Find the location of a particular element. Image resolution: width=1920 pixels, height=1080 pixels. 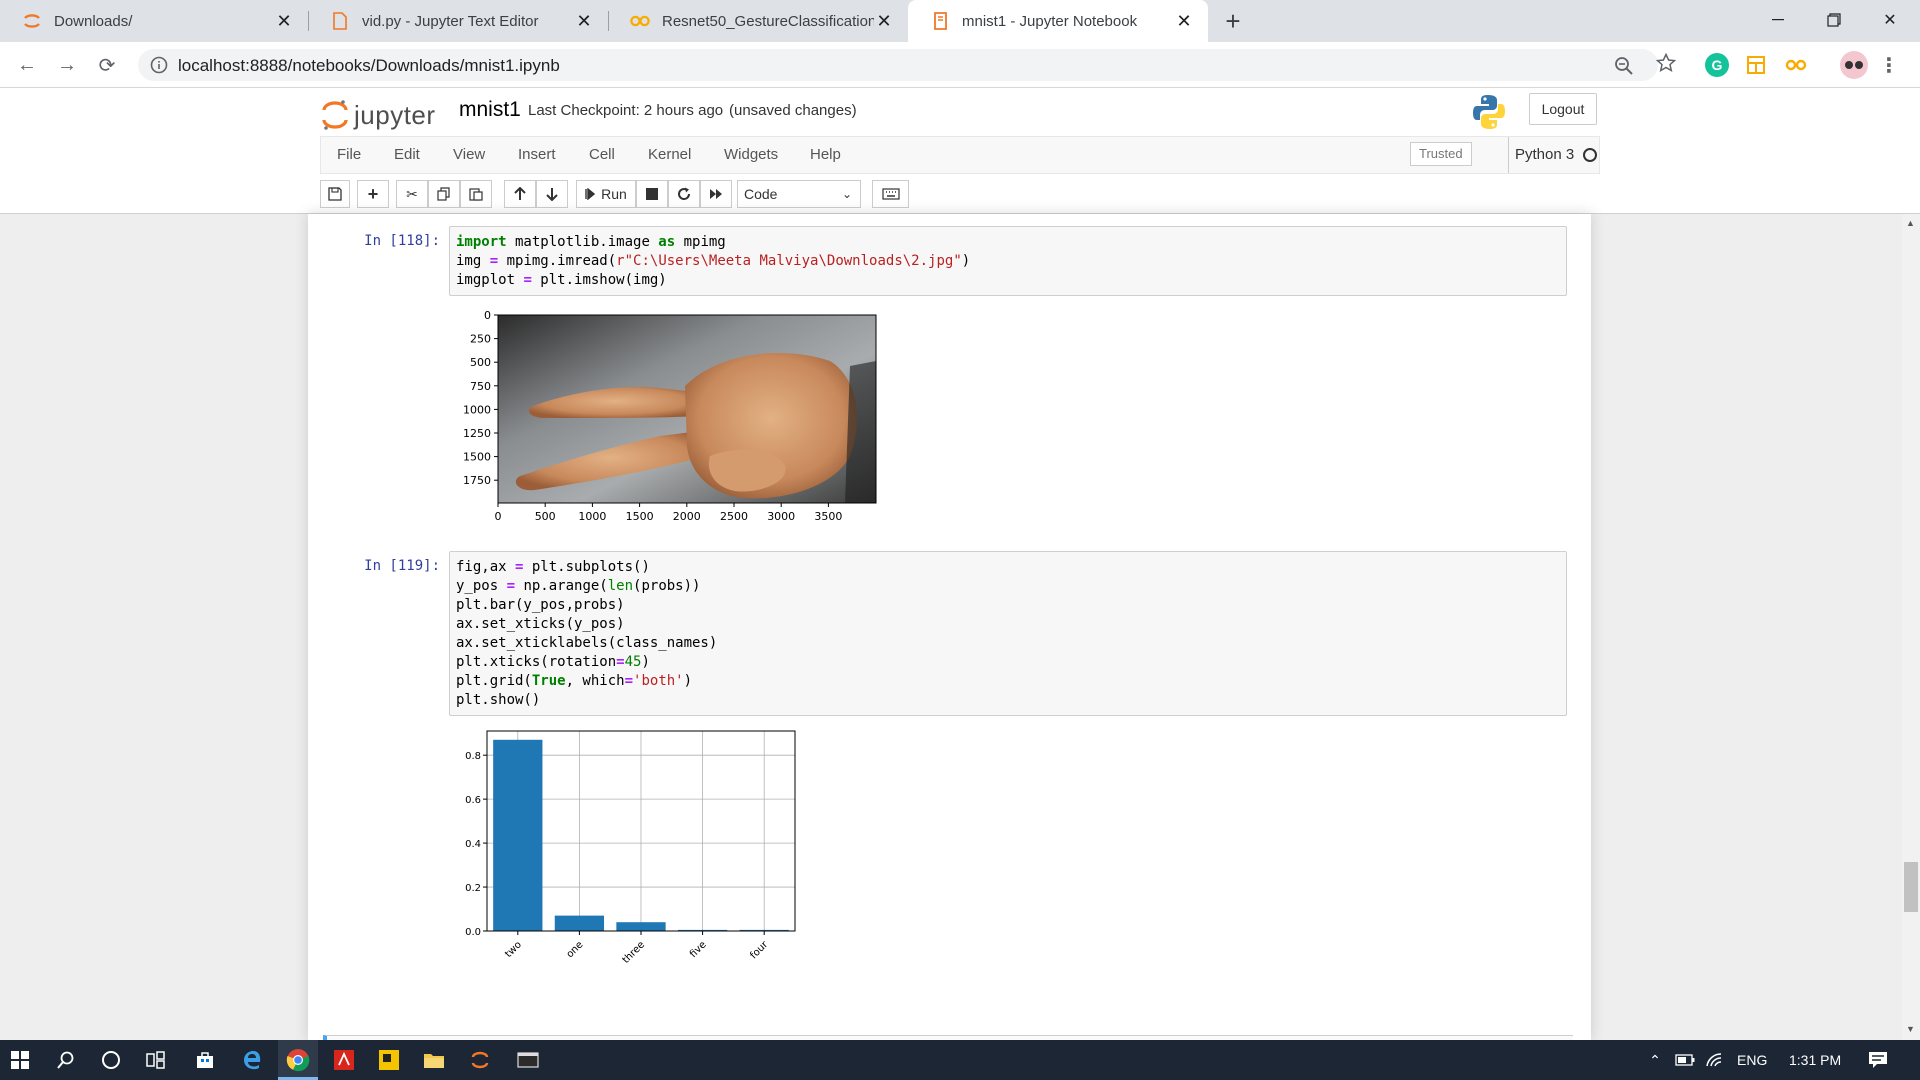

add-cell-icon: + is located at coordinates (373, 194).